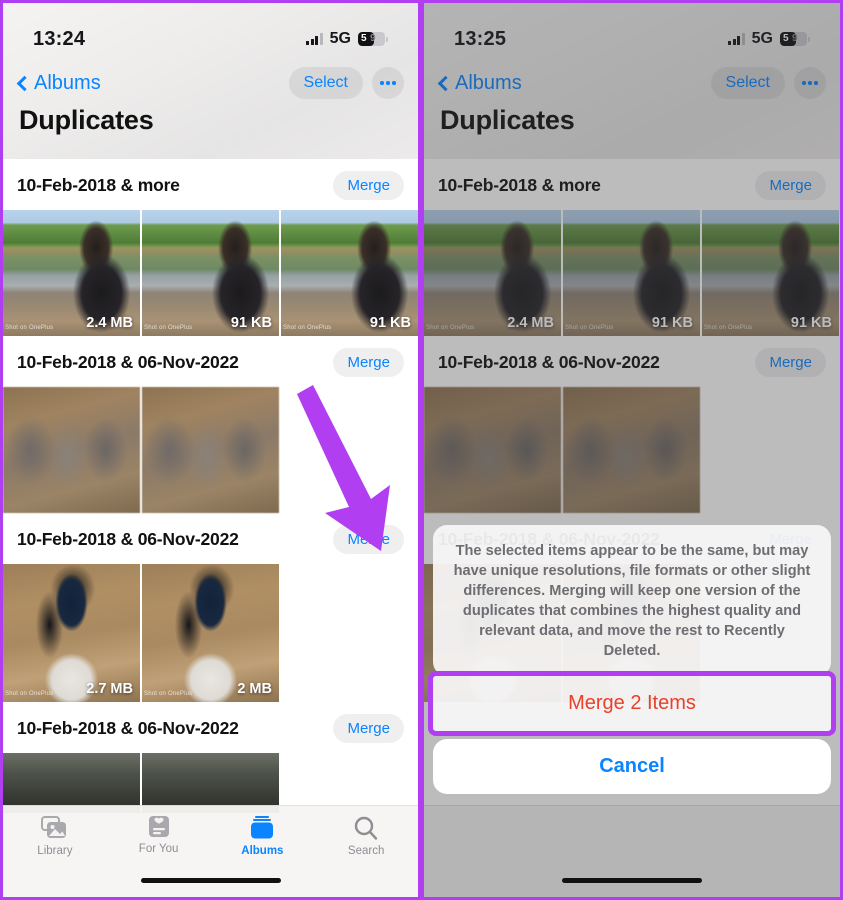 This screenshot has height=900, width=843. Describe the element at coordinates (254, 689) in the screenshot. I see `photo-size-label: 2 MB` at that location.